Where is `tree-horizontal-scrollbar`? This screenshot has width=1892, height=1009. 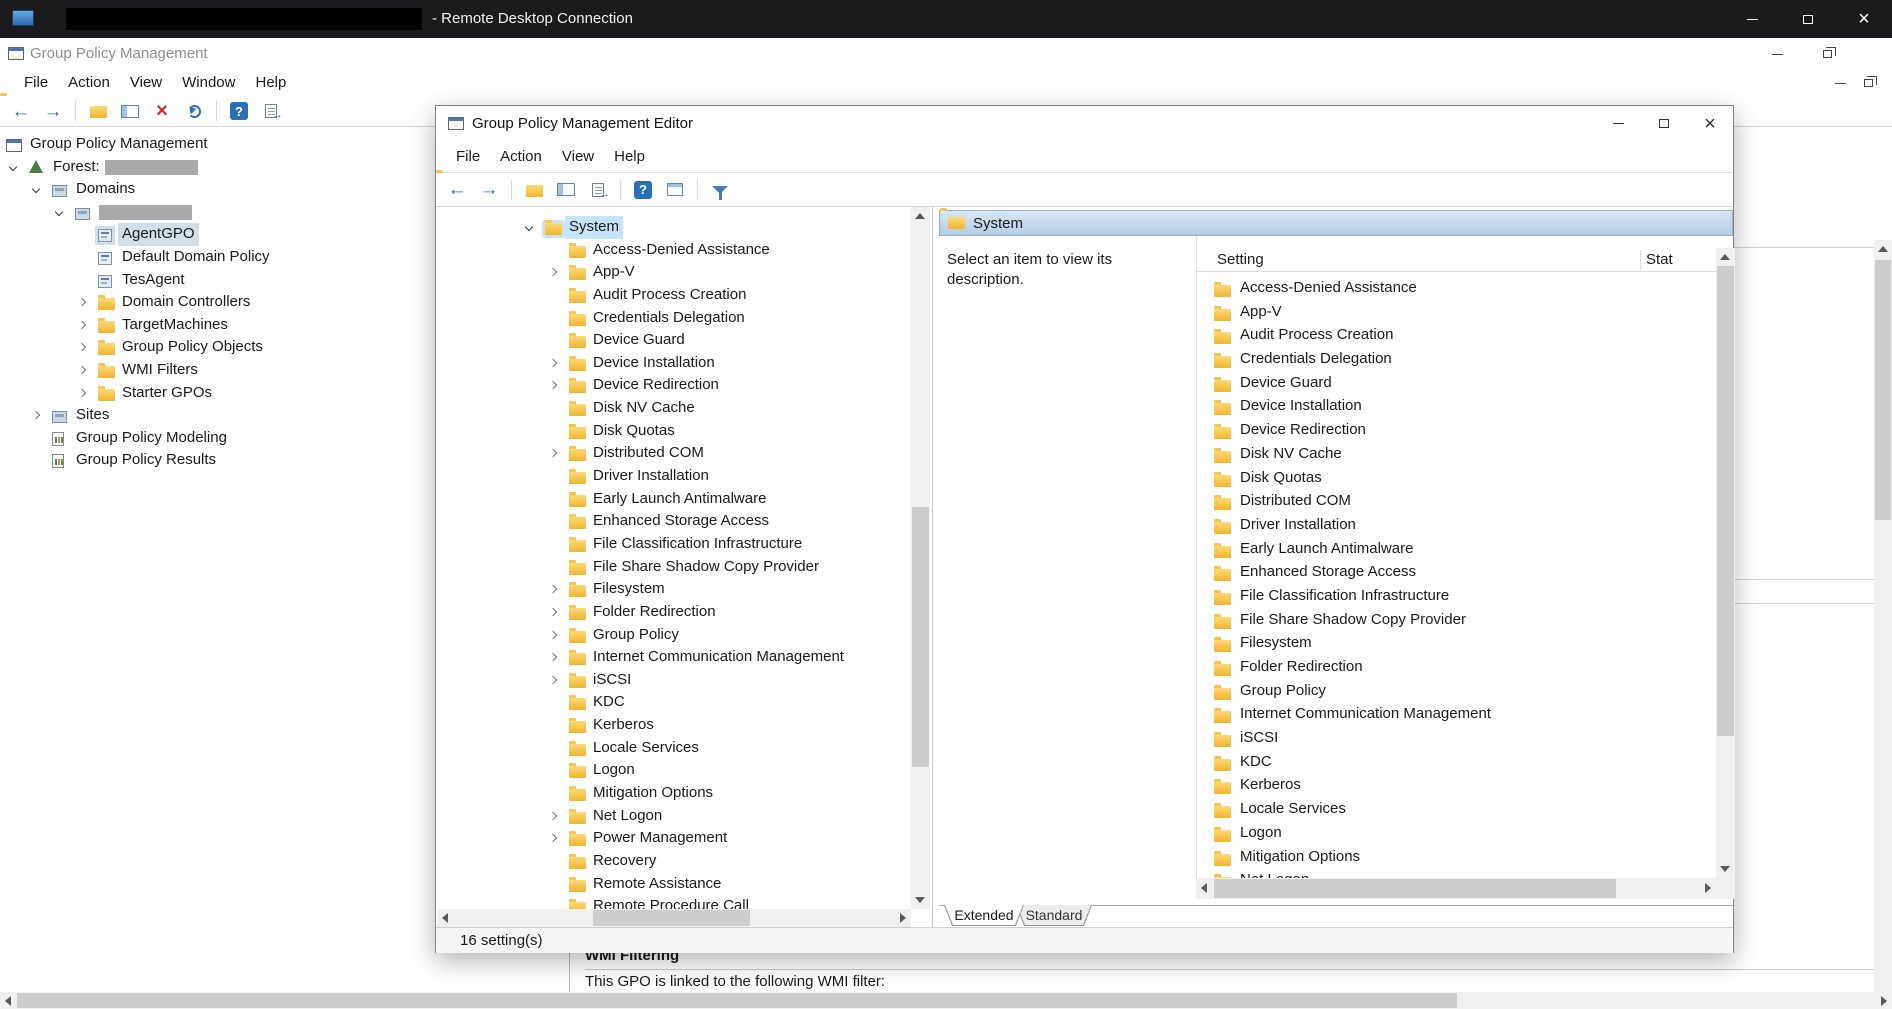 tree-horizontal-scrollbar is located at coordinates (674, 918).